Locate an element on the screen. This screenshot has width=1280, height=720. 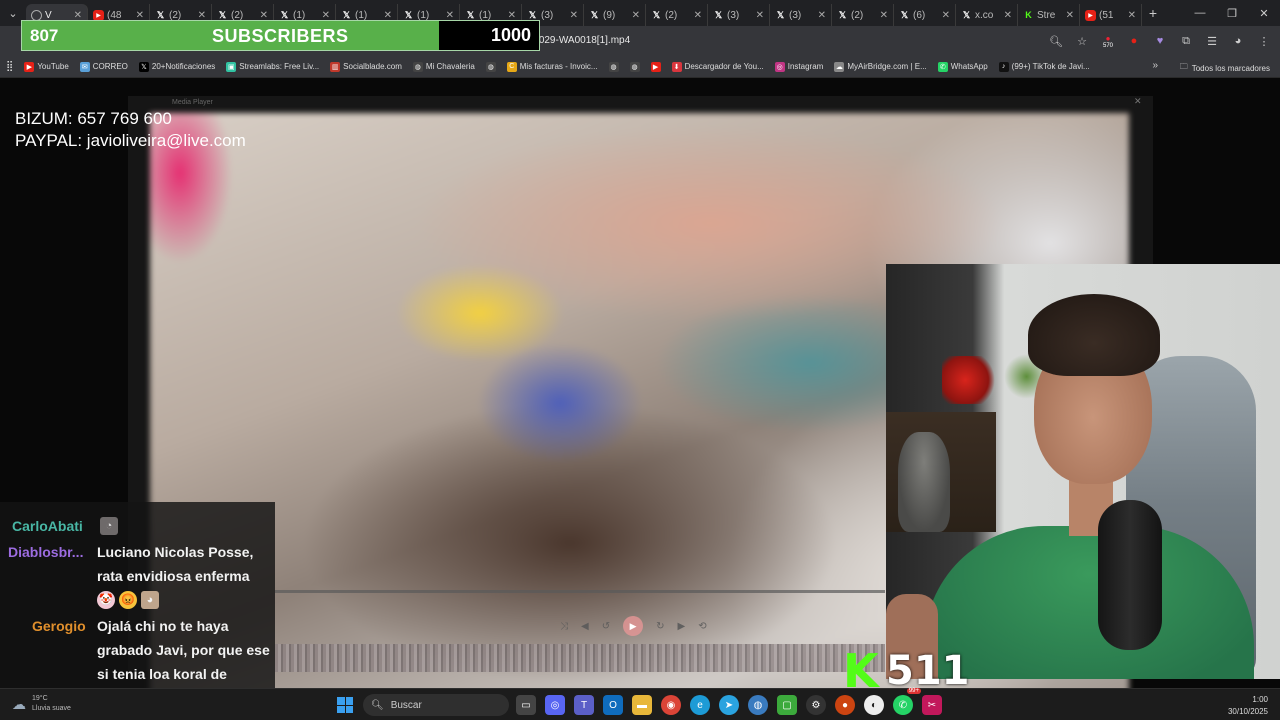
obs-icon: ◐ is located at coordinates (874, 705).